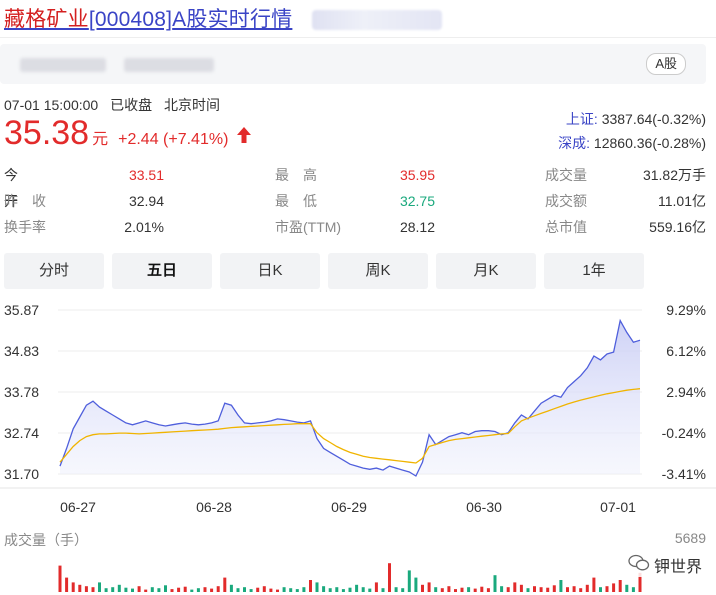 This screenshot has height=595, width=716. Describe the element at coordinates (574, 143) in the screenshot. I see `index-name: 深成:` at that location.